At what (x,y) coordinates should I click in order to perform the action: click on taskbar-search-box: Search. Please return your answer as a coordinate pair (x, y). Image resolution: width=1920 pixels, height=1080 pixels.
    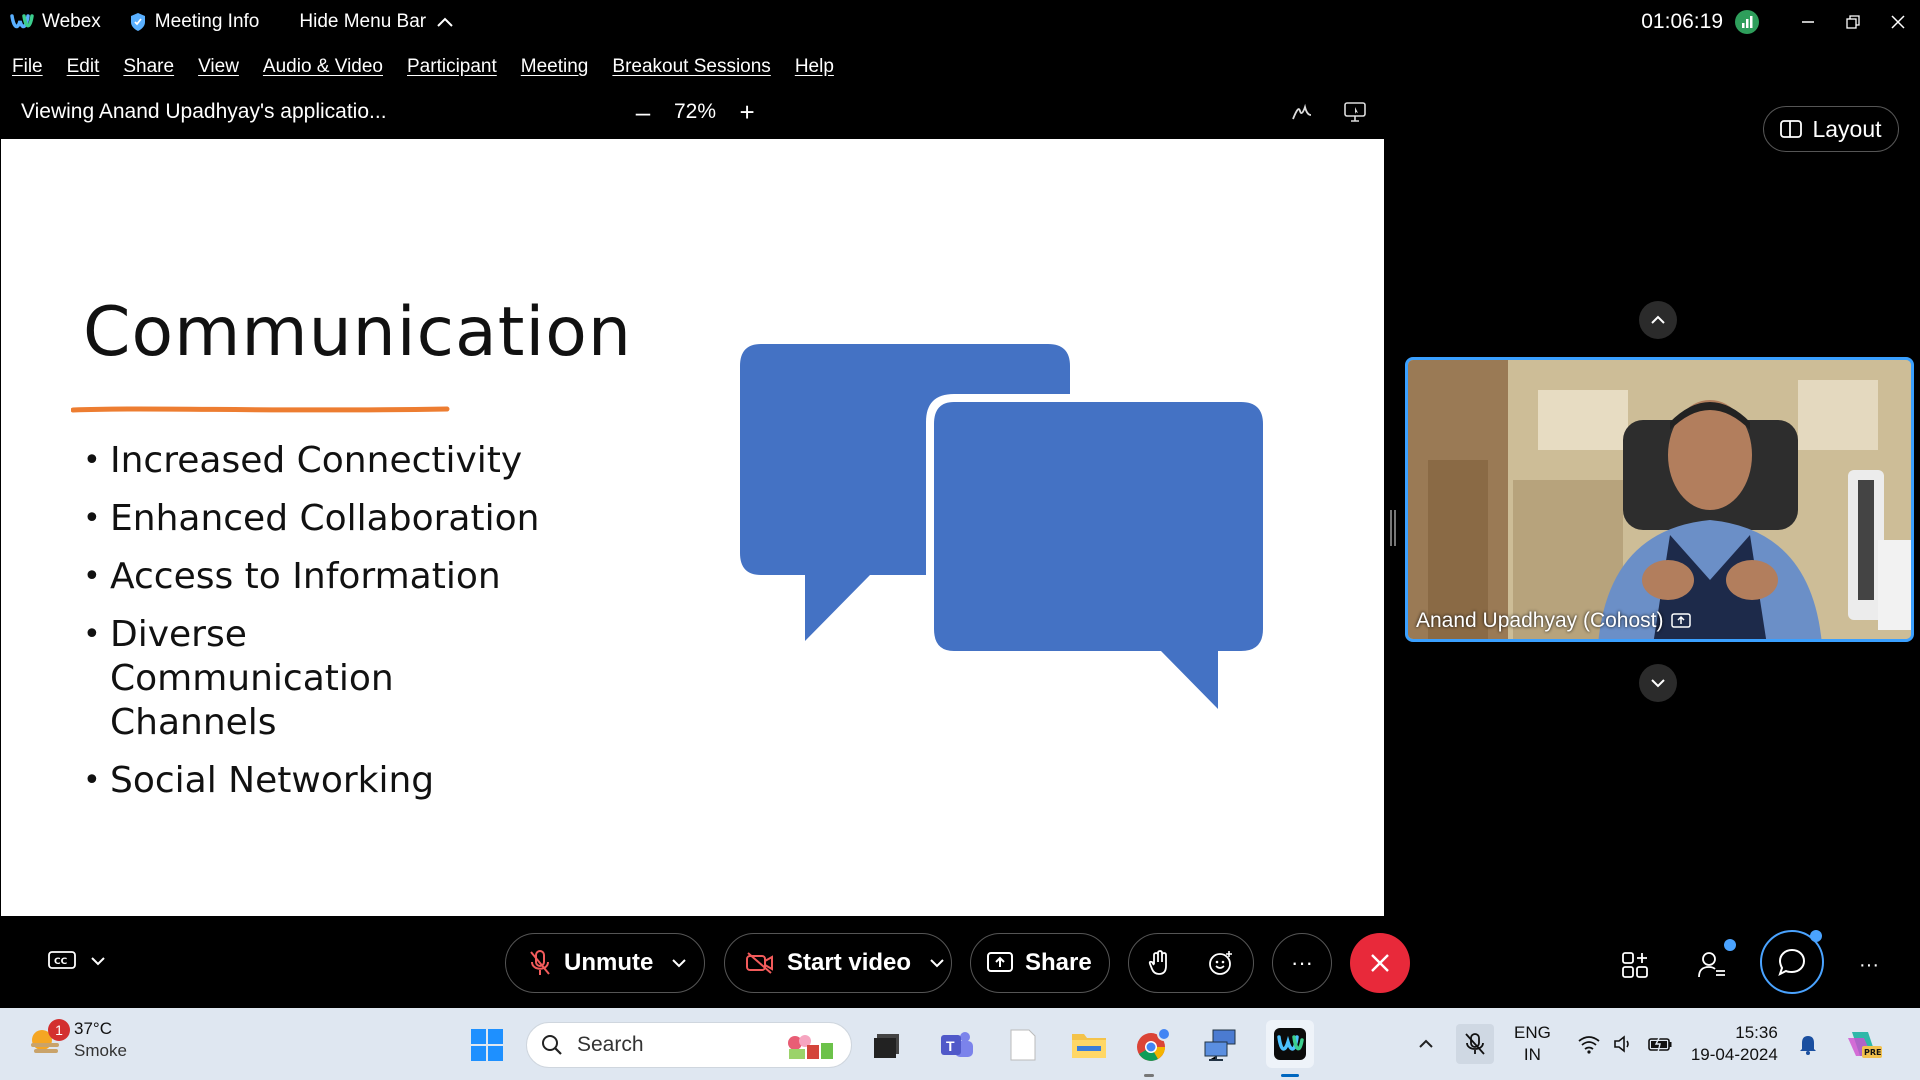
    Looking at the image, I should click on (689, 1045).